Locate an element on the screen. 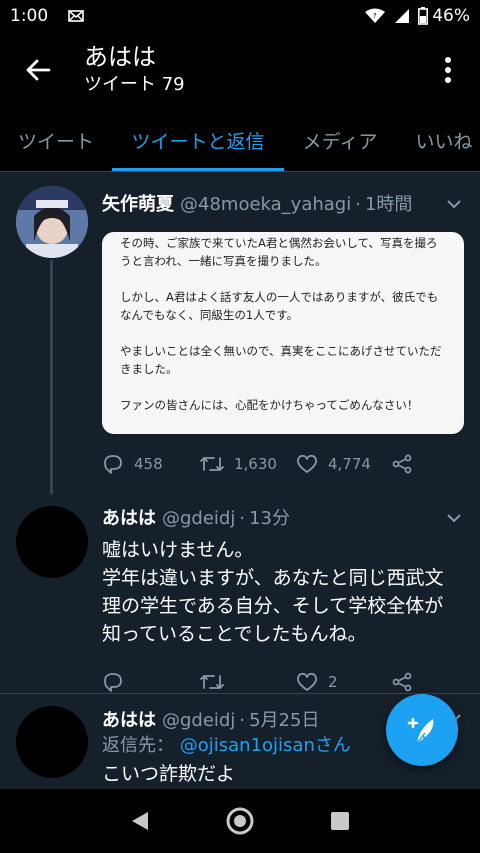  tweet-header: 矢作萌夏 @48moeka_yahagi · 1時間 is located at coordinates (284, 194).